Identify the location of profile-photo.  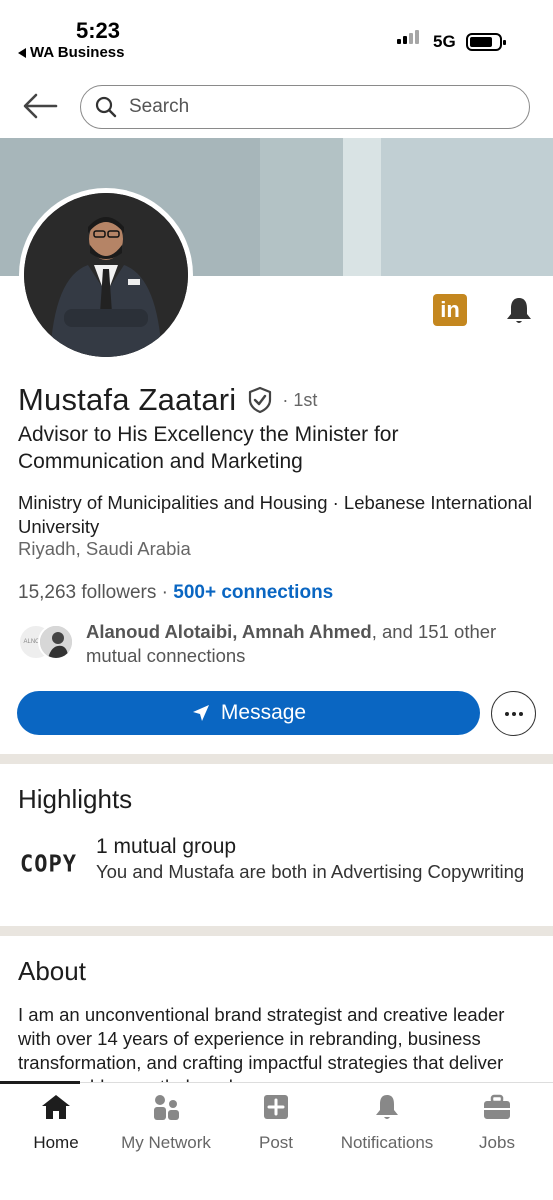
(106, 275).